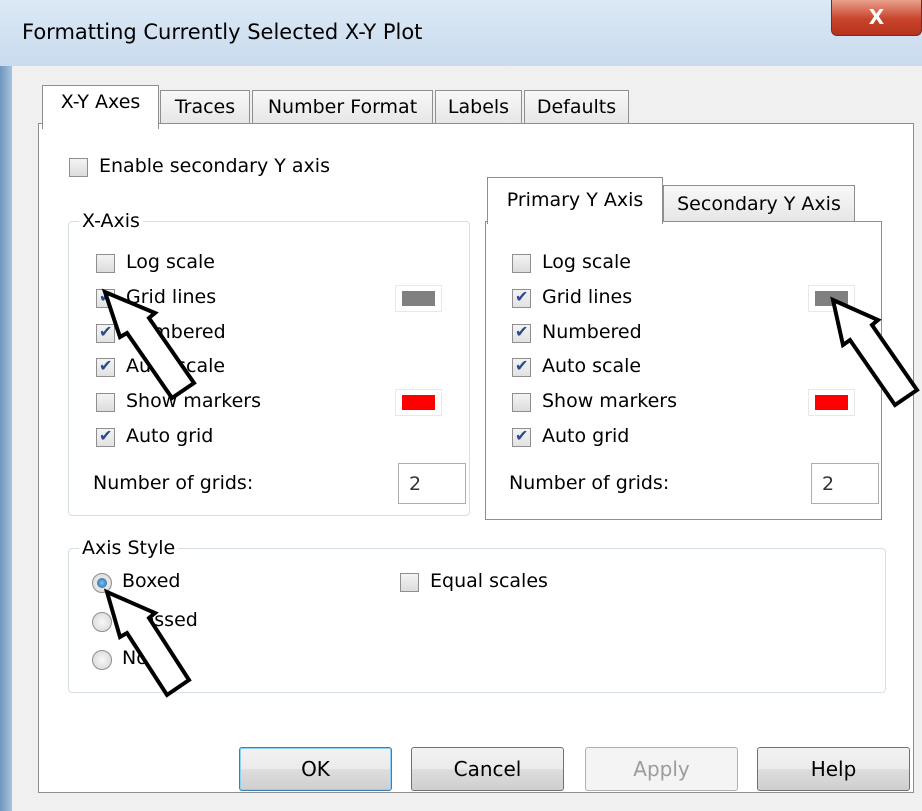 The width and height of the screenshot is (922, 811). Describe the element at coordinates (100, 107) in the screenshot. I see `tab-xy-axes: X-Y Axes` at that location.